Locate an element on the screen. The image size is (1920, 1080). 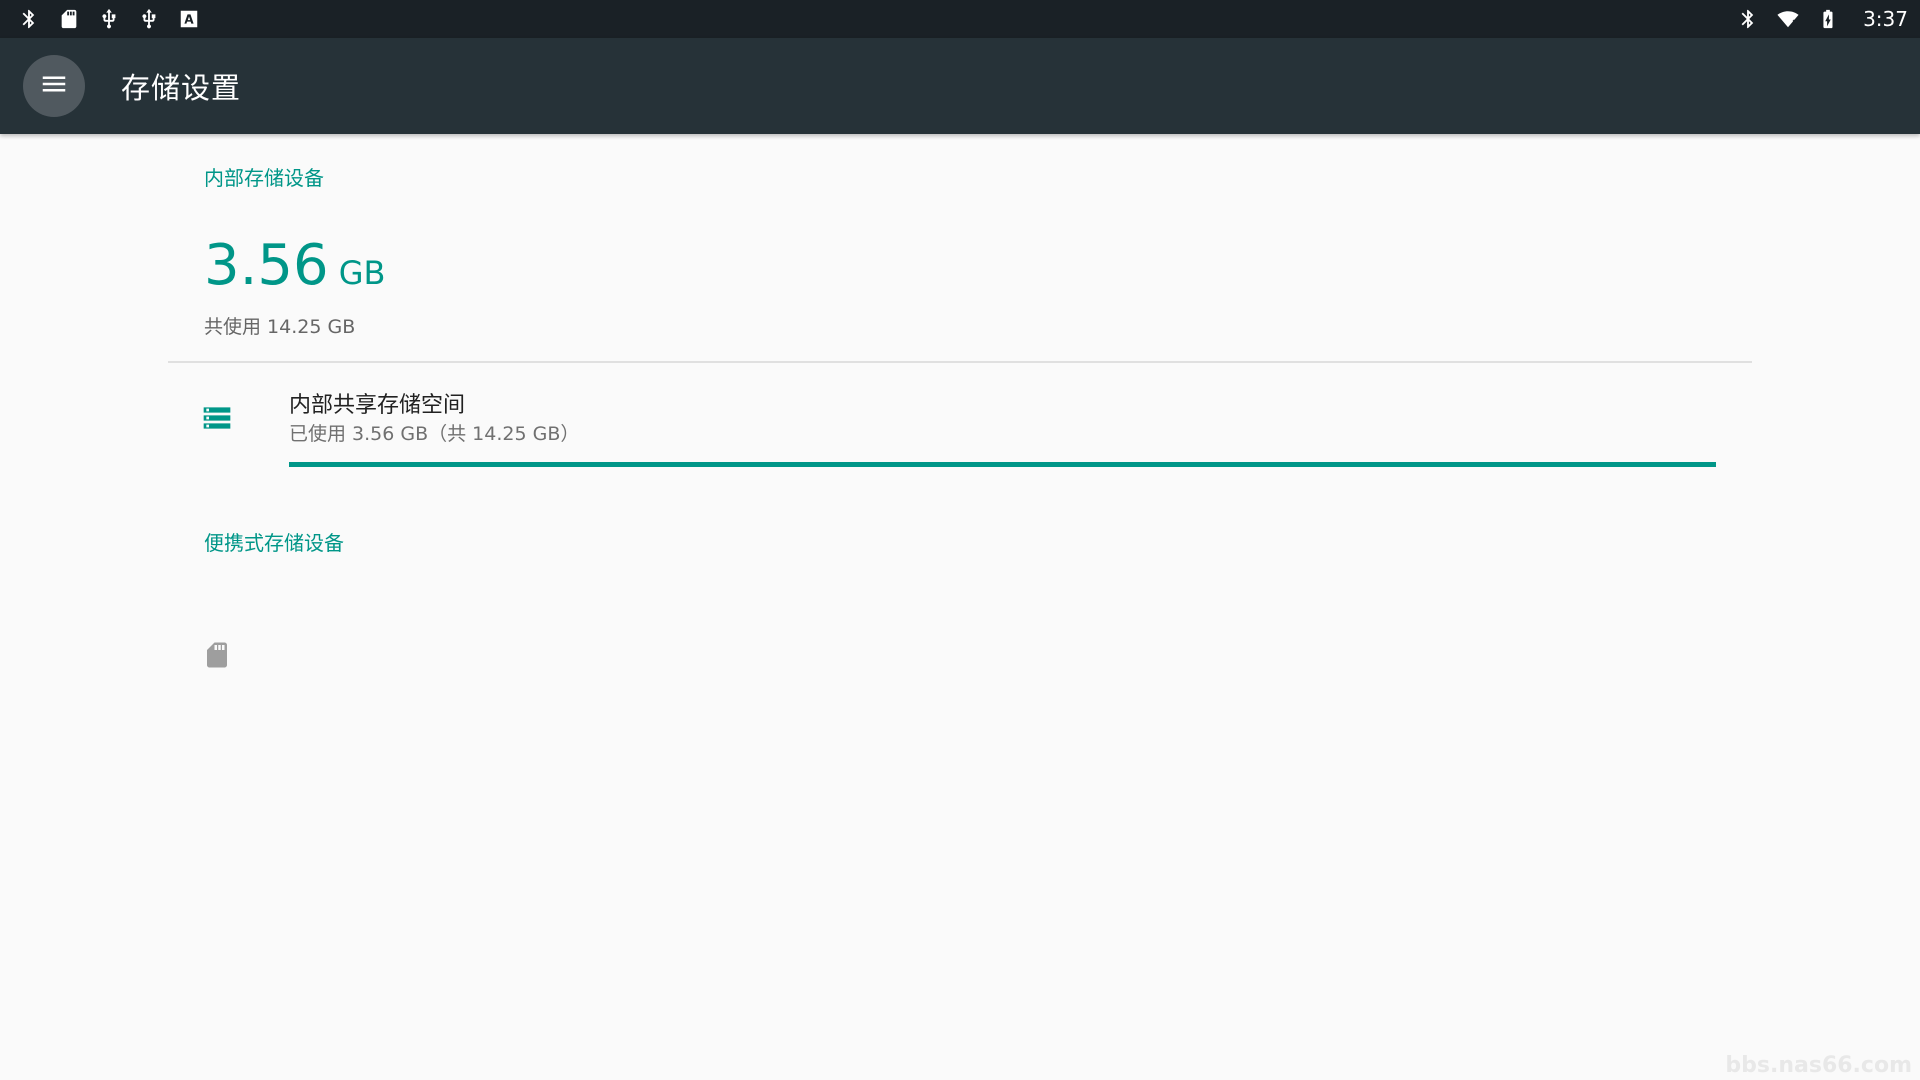
internal-storage-progress-fill is located at coordinates (1002, 464).